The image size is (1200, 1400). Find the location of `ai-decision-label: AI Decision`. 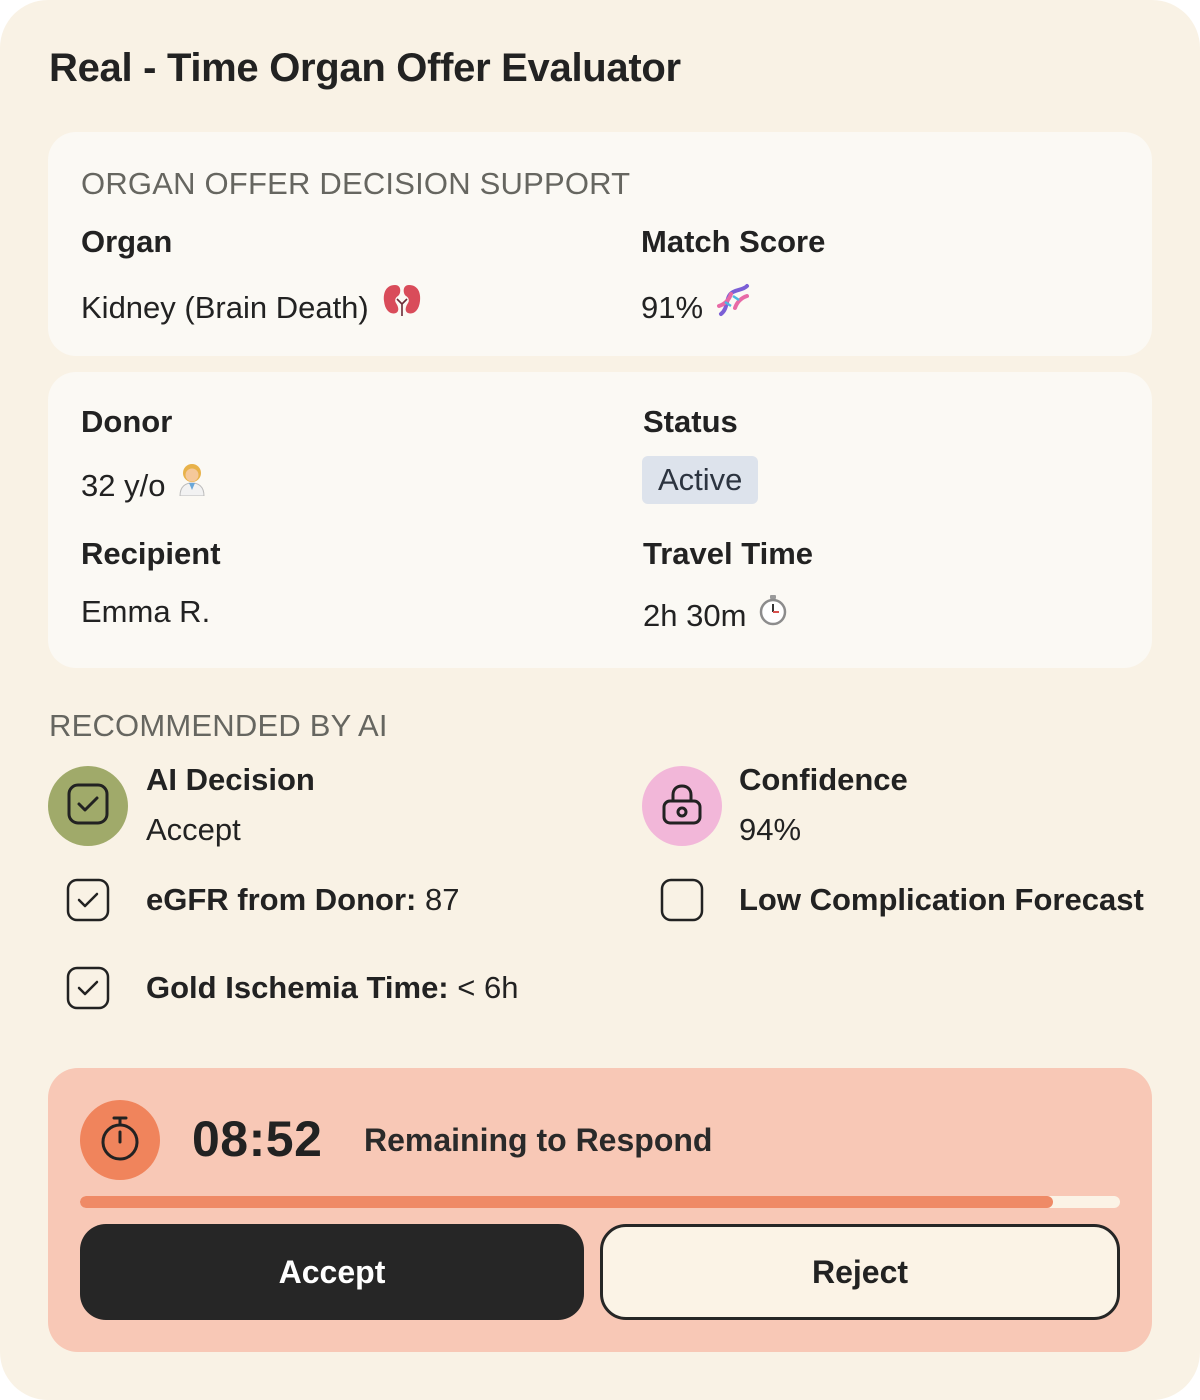

ai-decision-label: AI Decision is located at coordinates (230, 779).